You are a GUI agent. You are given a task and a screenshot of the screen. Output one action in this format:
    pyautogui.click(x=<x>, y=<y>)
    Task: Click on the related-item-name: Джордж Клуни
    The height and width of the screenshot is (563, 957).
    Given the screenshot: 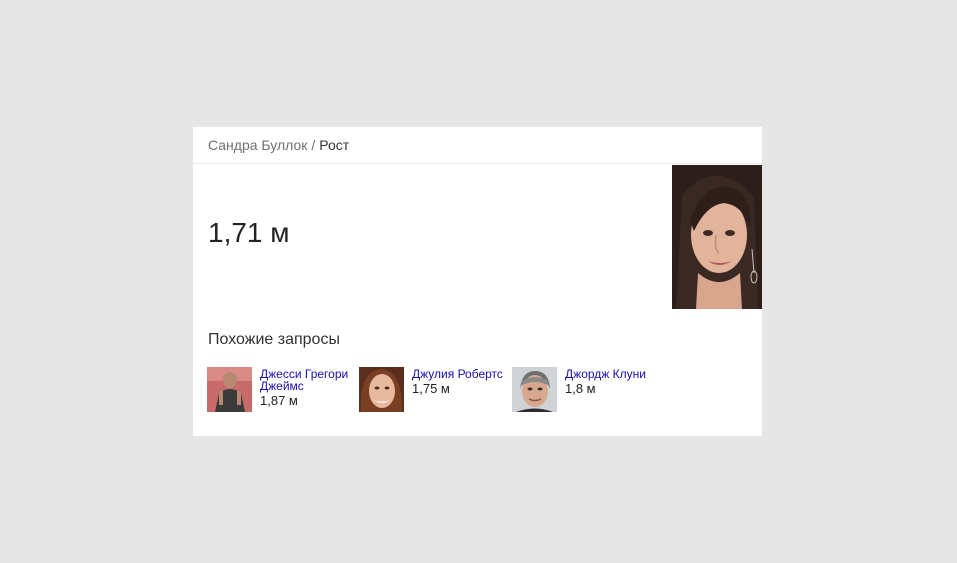 What is the action you would take?
    pyautogui.click(x=612, y=373)
    